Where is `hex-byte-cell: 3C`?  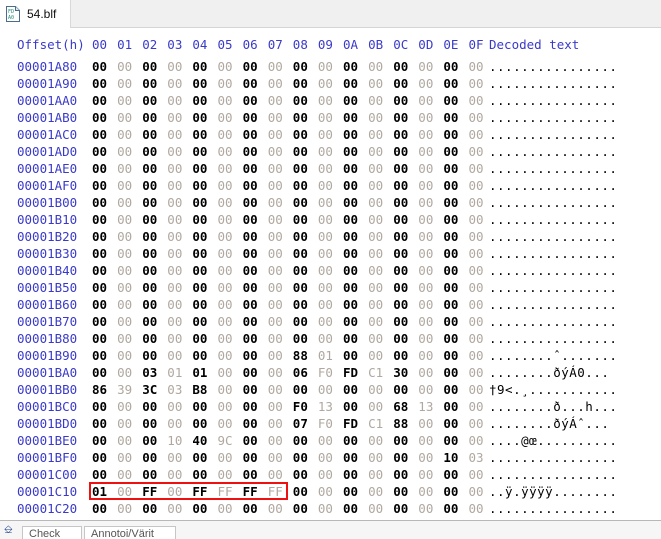
hex-byte-cell: 3C is located at coordinates (151, 389).